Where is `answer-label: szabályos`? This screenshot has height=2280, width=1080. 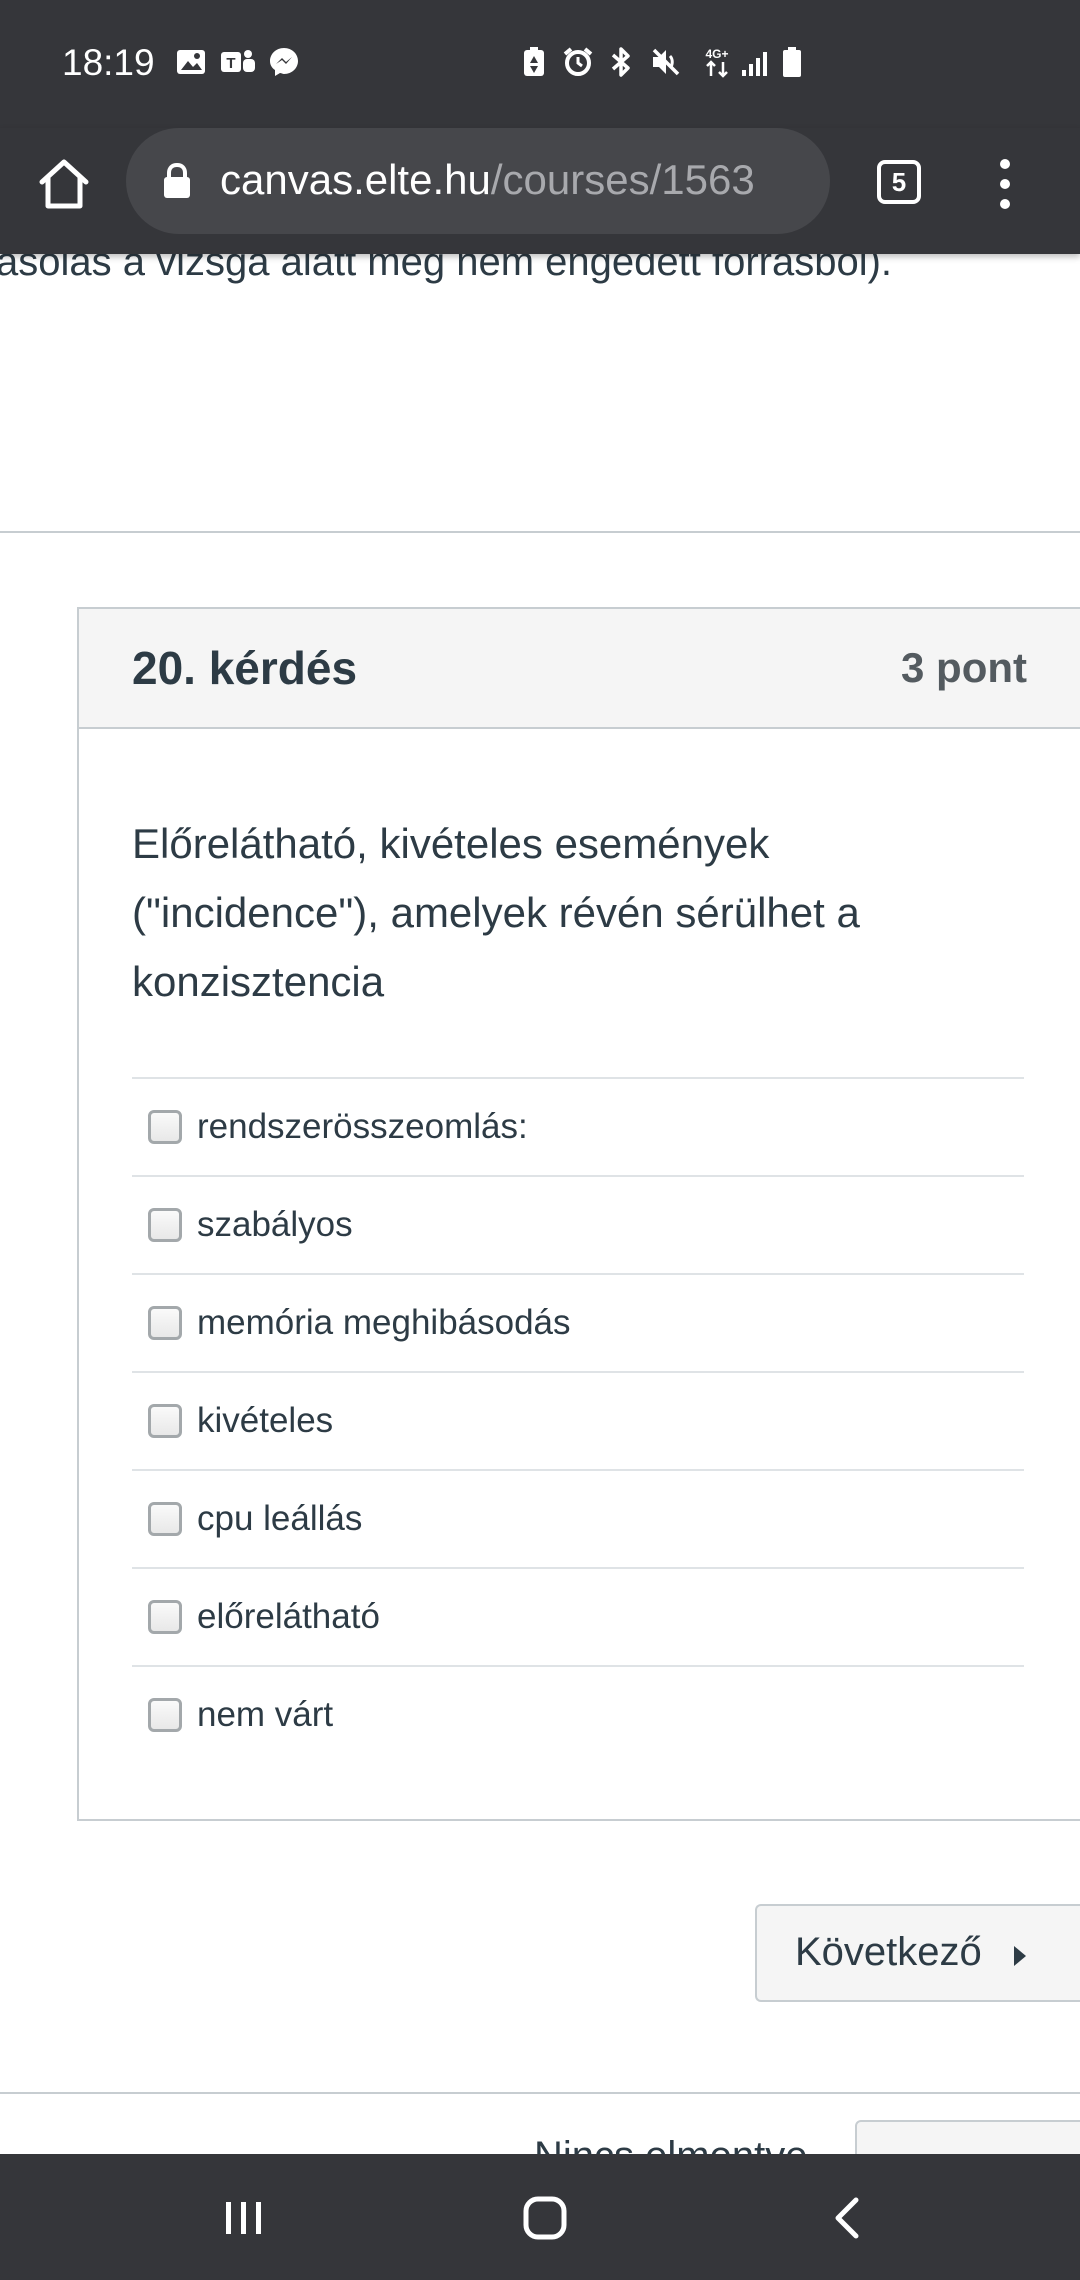
answer-label: szabályos is located at coordinates (275, 1225).